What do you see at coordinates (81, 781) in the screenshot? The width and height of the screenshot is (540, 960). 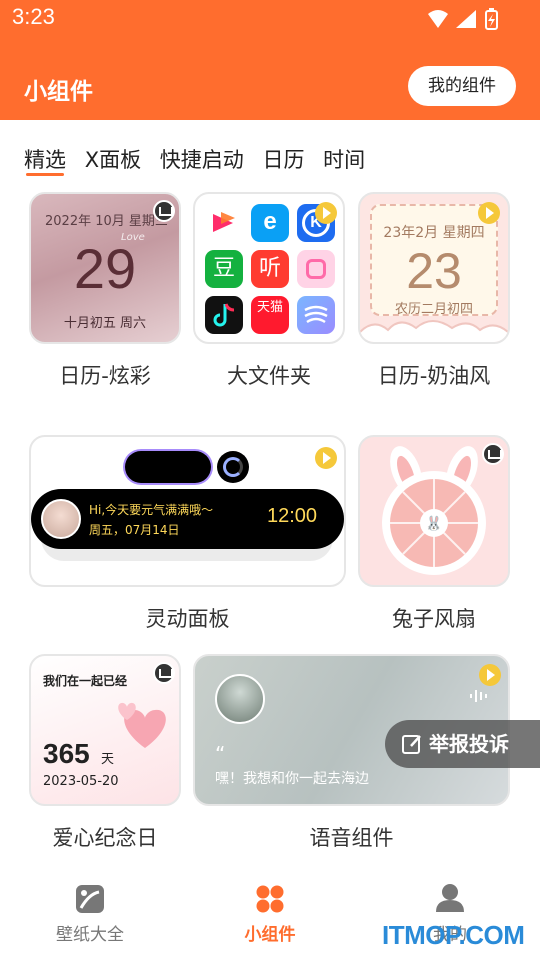 I see `love-date: 2023-05-20` at bounding box center [81, 781].